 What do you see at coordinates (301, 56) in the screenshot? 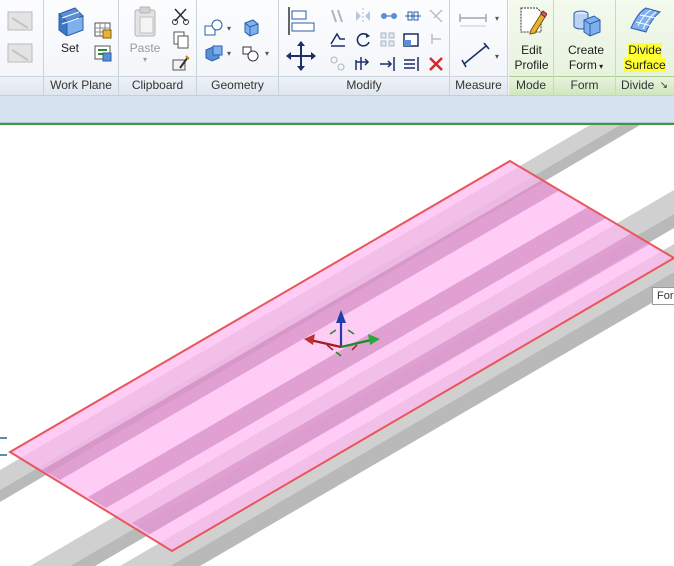
I see `move-icon` at bounding box center [301, 56].